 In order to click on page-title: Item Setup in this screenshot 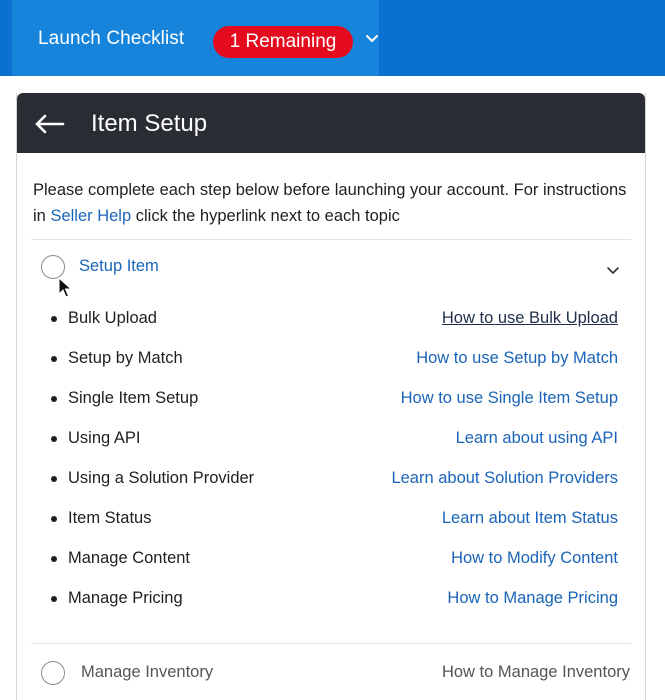, I will do `click(149, 123)`.